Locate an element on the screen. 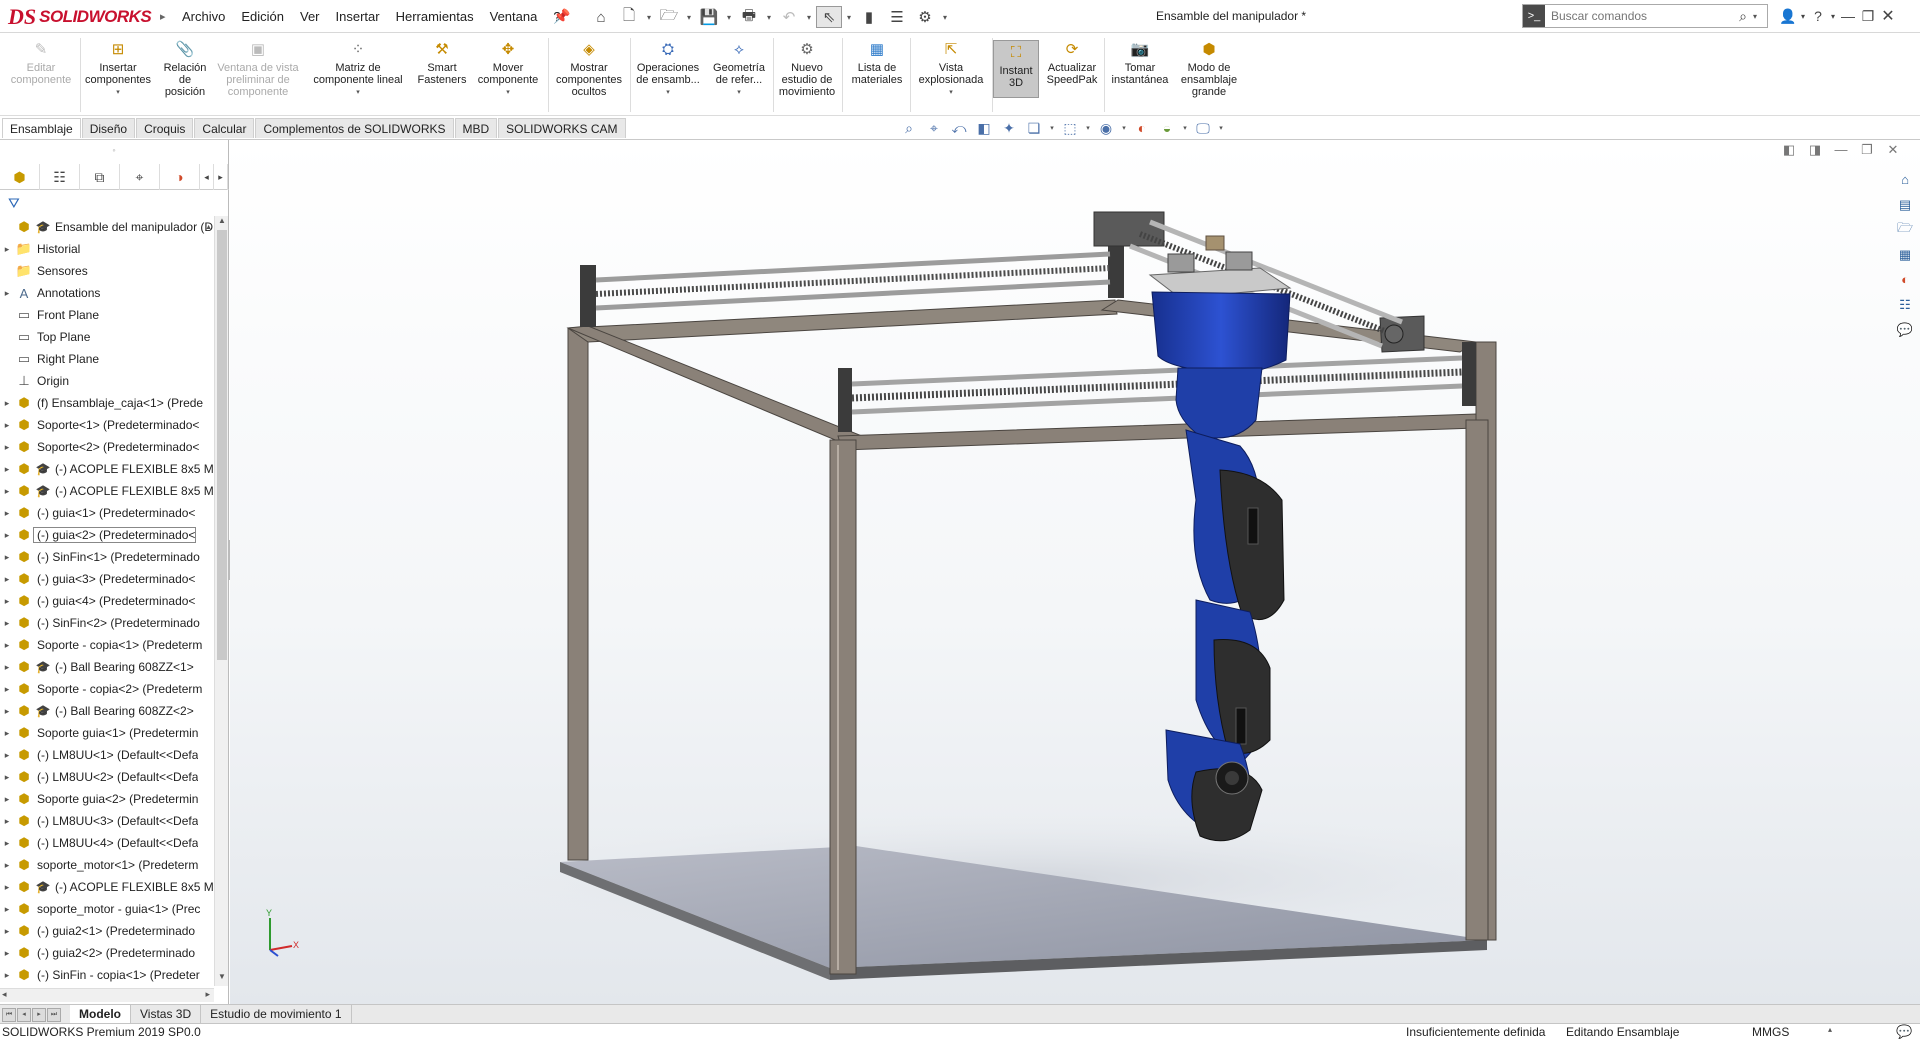  file-properties-icon: ☰ is located at coordinates (897, 17).